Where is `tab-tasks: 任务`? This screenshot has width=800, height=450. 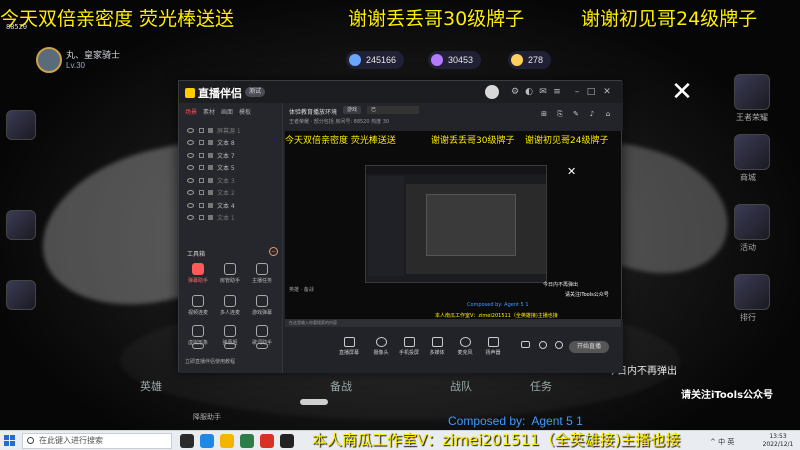
tab-tasks: 任务 is located at coordinates (541, 386).